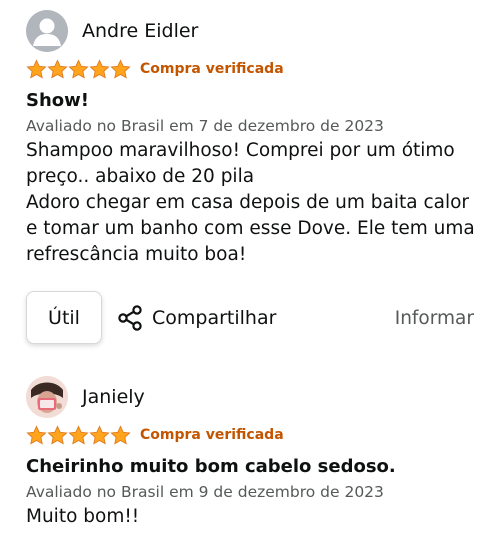  What do you see at coordinates (47, 31) in the screenshot?
I see `default-avatar-icon` at bounding box center [47, 31].